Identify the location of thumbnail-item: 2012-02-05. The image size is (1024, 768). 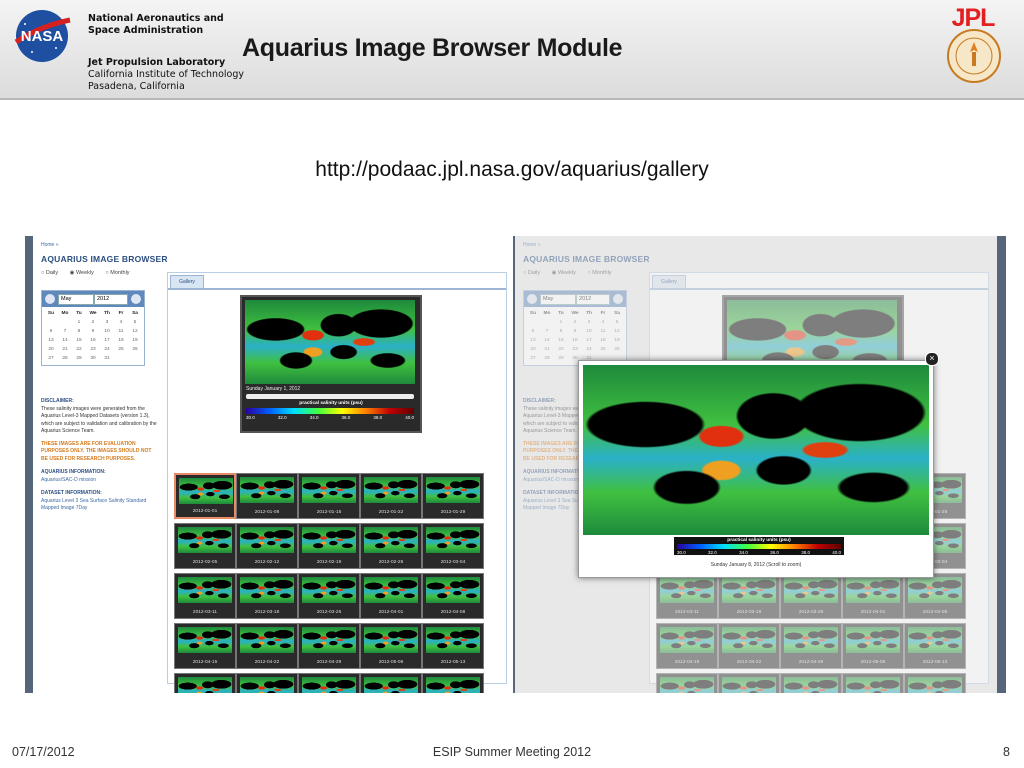
(205, 546).